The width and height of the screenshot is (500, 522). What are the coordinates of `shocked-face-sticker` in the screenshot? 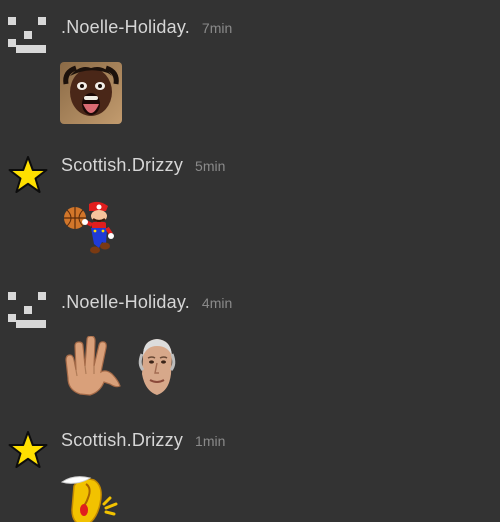 It's located at (91, 93).